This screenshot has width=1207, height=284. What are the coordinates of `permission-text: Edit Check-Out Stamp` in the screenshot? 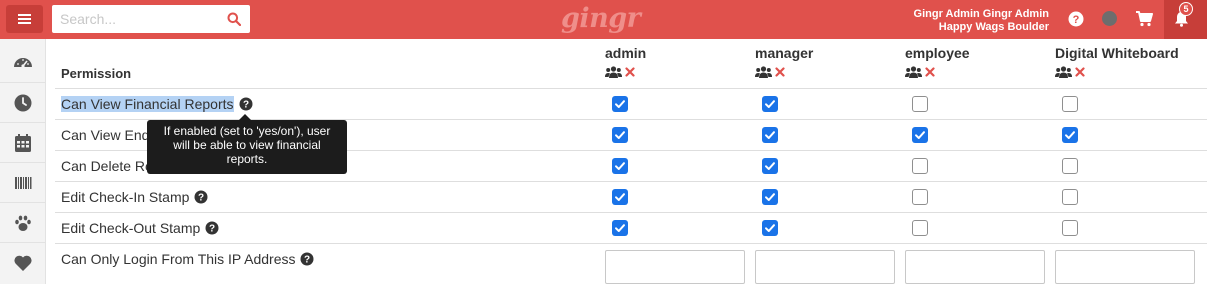 It's located at (131, 228).